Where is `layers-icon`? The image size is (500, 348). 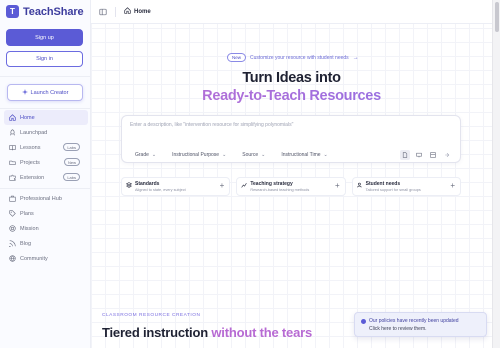 layers-icon is located at coordinates (129, 185).